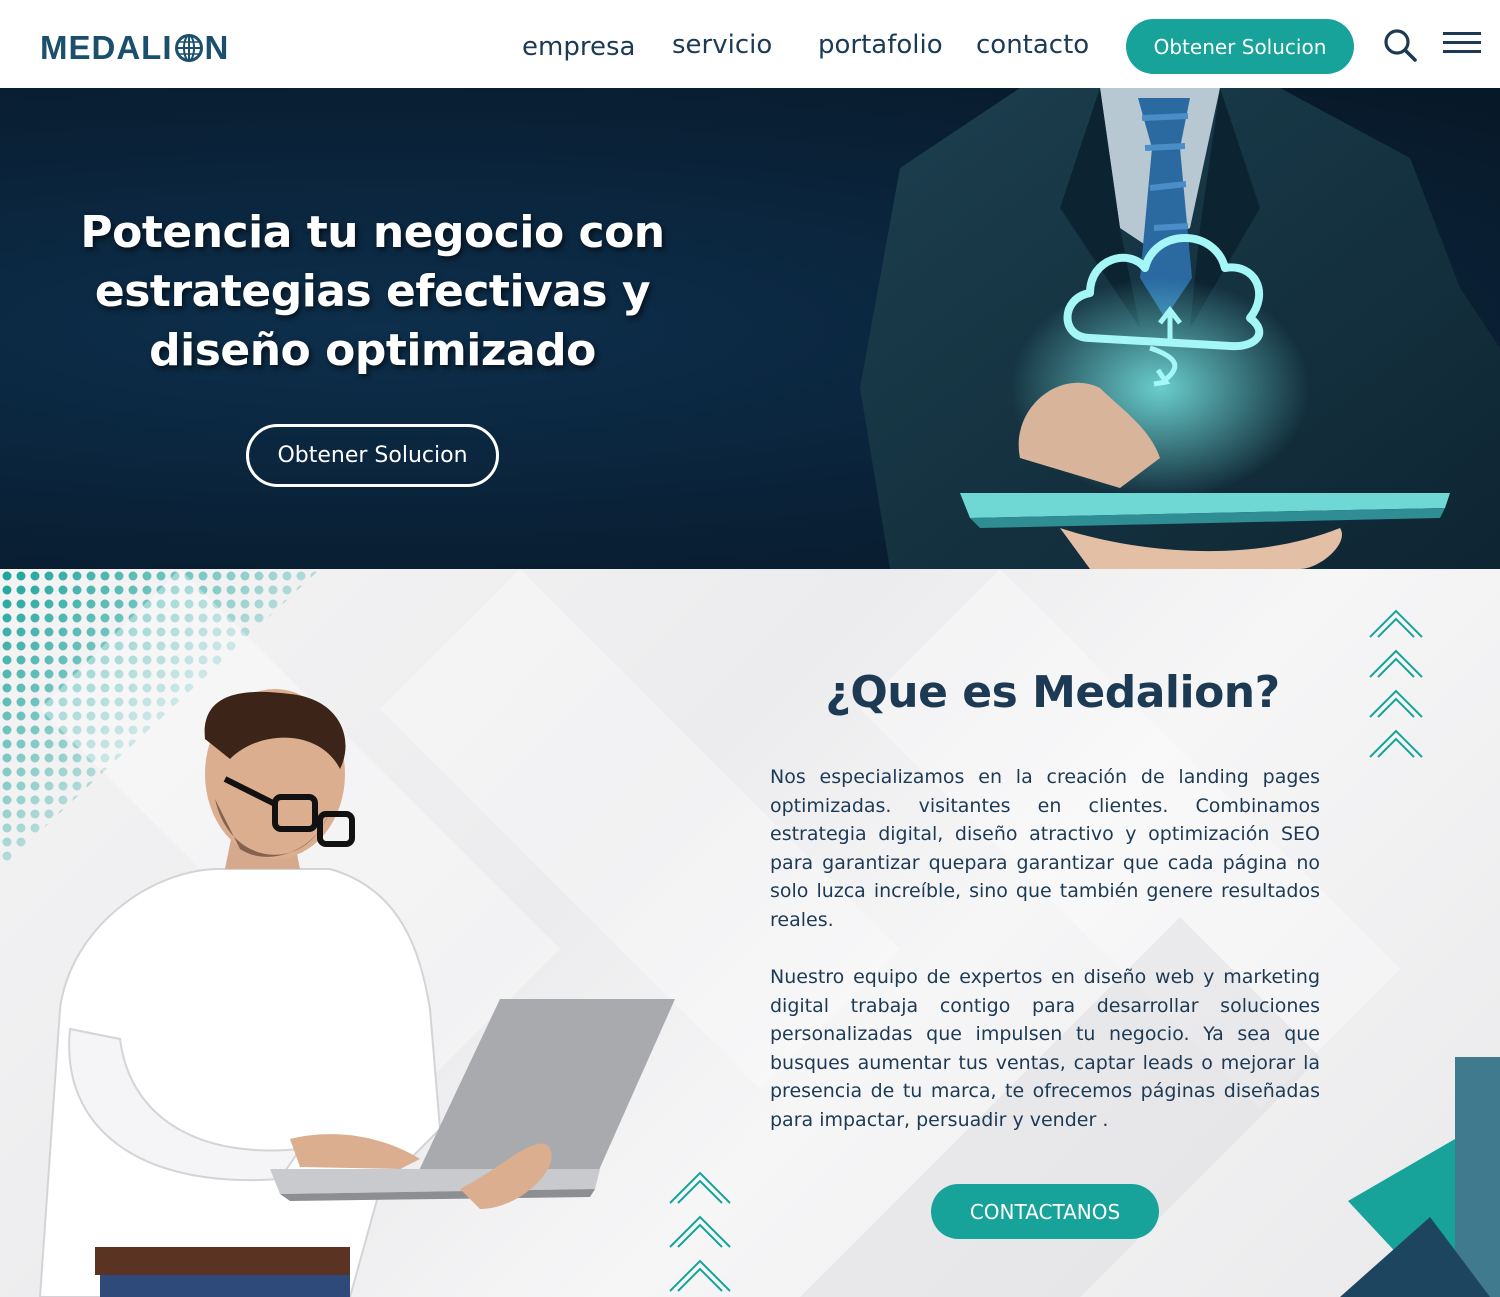 Image resolution: width=1500 pixels, height=1297 pixels. Describe the element at coordinates (1400, 45) in the screenshot. I see `search-icon` at that location.